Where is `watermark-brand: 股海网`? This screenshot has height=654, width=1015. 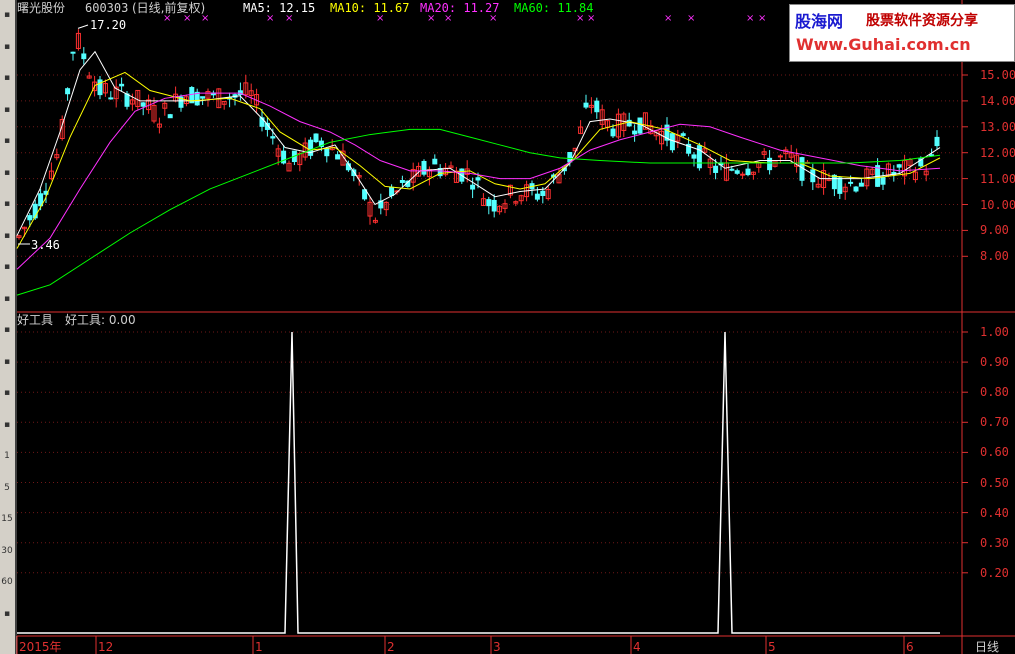 watermark-brand: 股海网 is located at coordinates (819, 21).